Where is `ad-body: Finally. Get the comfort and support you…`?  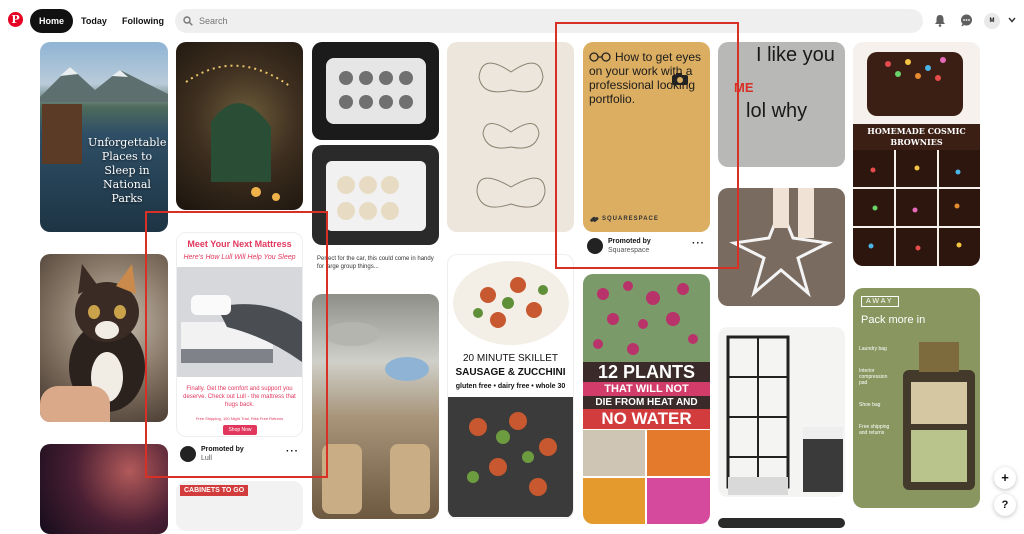
ad-body: Finally. Get the comfort and support you… is located at coordinates (239, 397).